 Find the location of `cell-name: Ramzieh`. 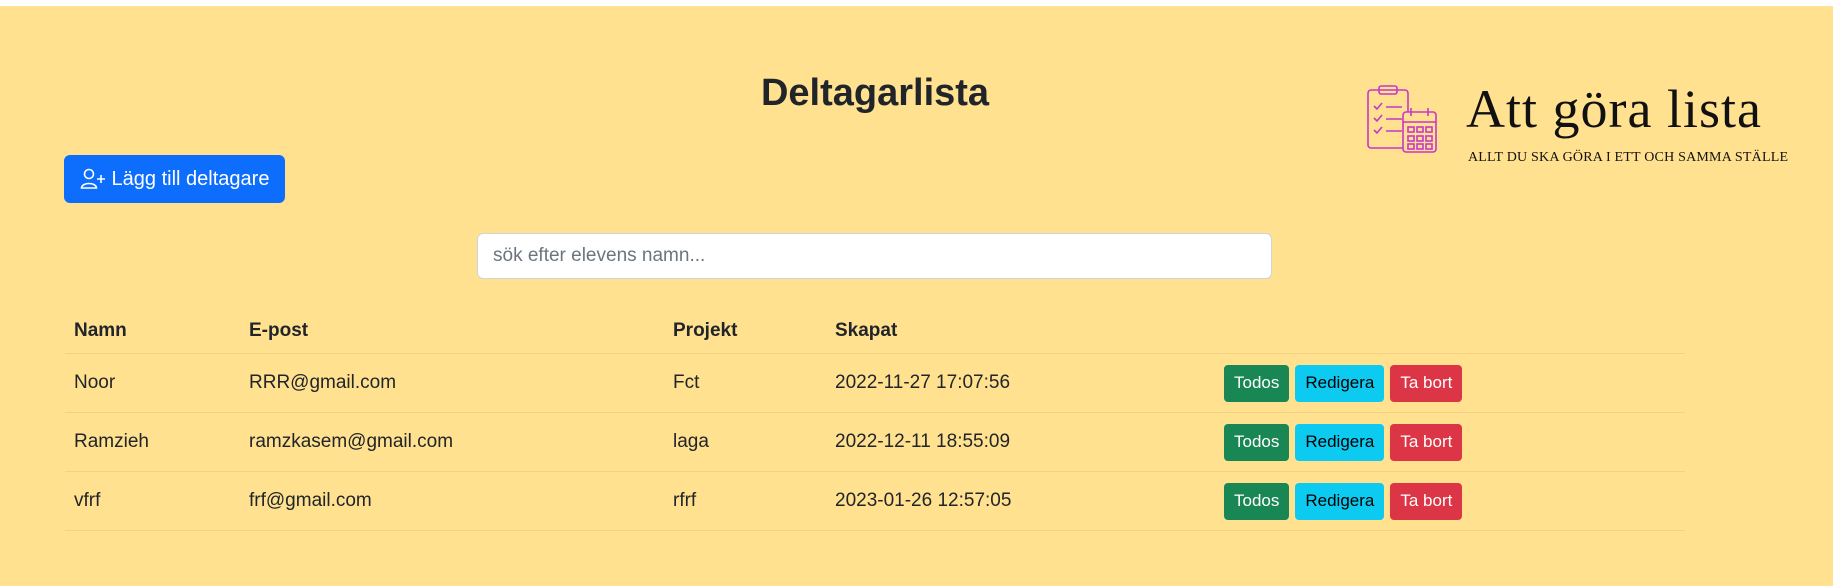

cell-name: Ramzieh is located at coordinates (152, 442).